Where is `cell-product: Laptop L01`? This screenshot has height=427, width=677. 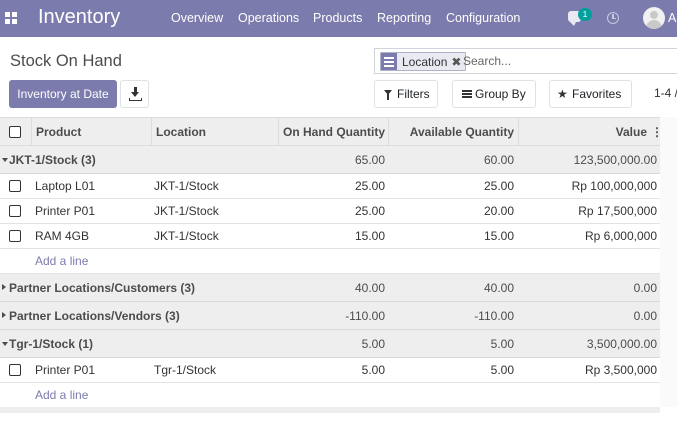 cell-product: Laptop L01 is located at coordinates (65, 186).